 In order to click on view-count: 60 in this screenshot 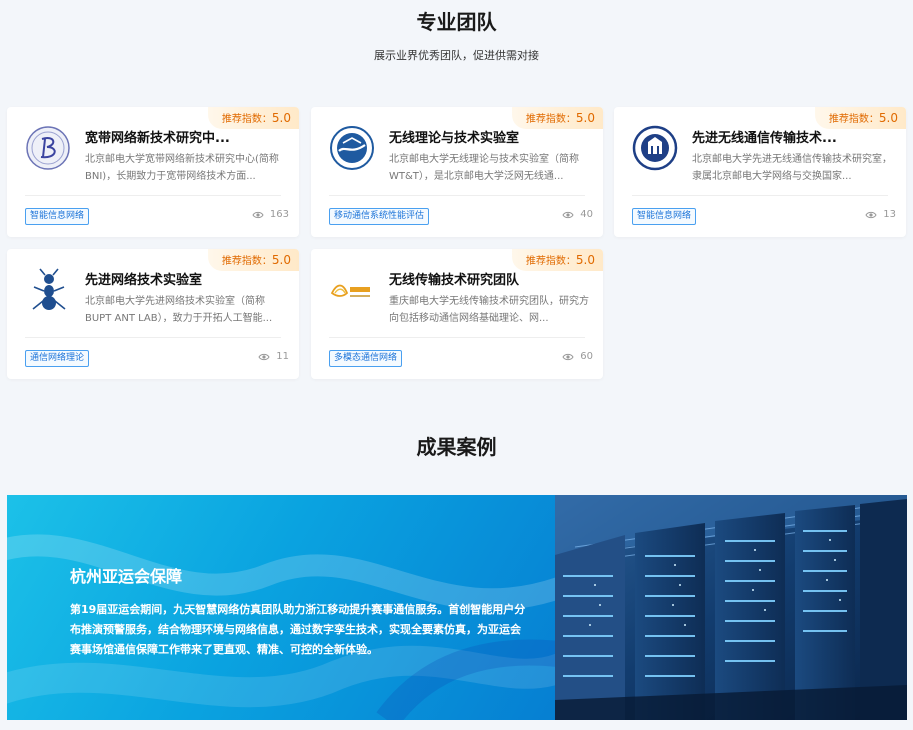, I will do `click(577, 356)`.